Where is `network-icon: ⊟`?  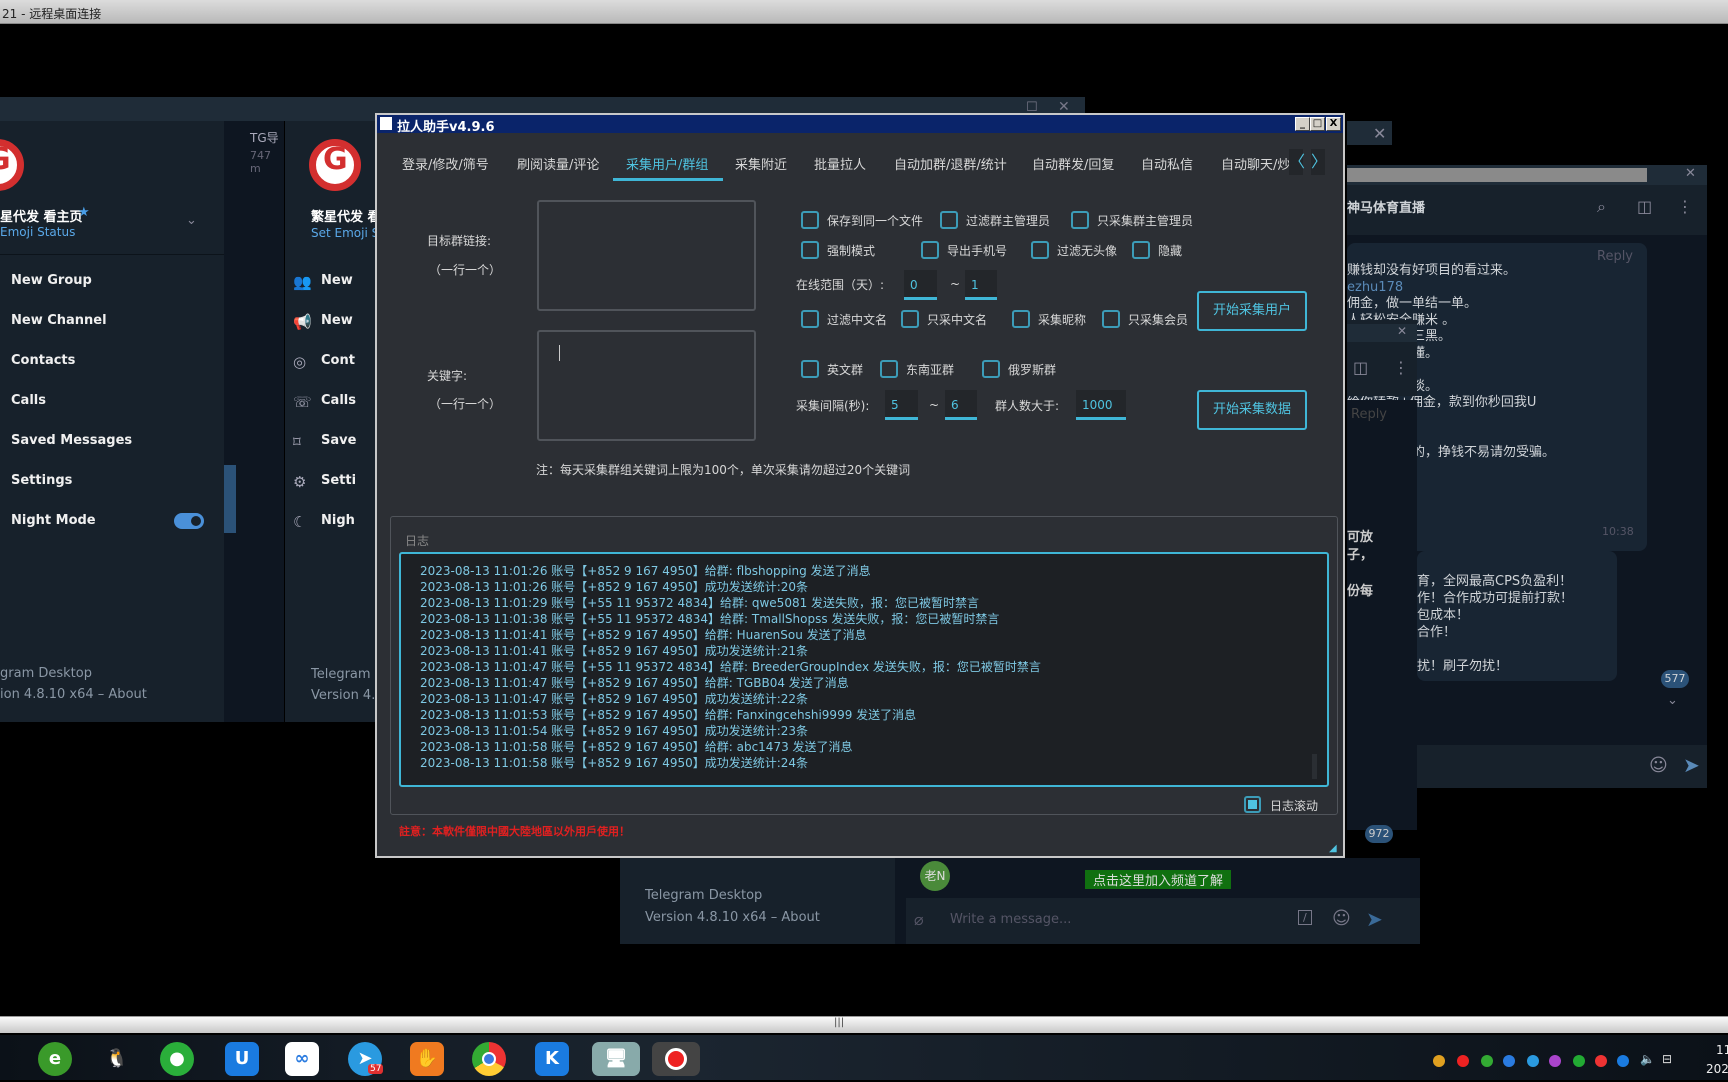
network-icon: ⊟ is located at coordinates (1667, 1059).